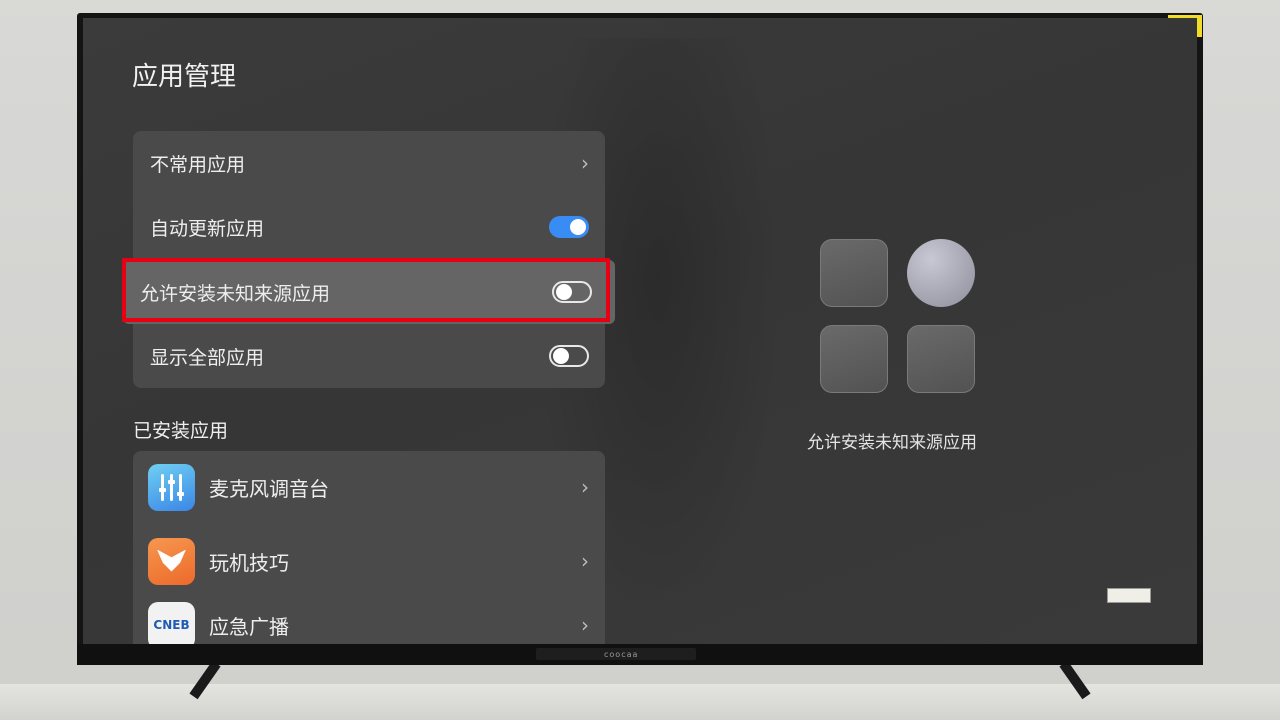 The image size is (1280, 720). I want to click on show-all-apps-toggle, so click(569, 356).